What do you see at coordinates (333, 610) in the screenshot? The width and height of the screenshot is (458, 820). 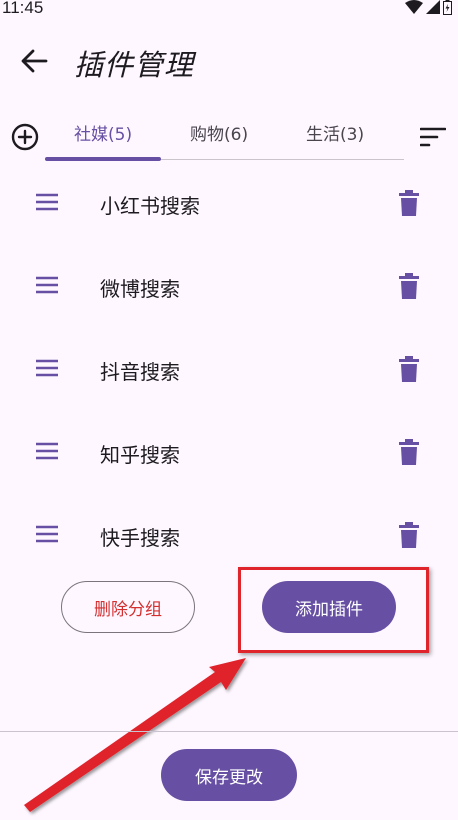 I see `highlight-annotation-box` at bounding box center [333, 610].